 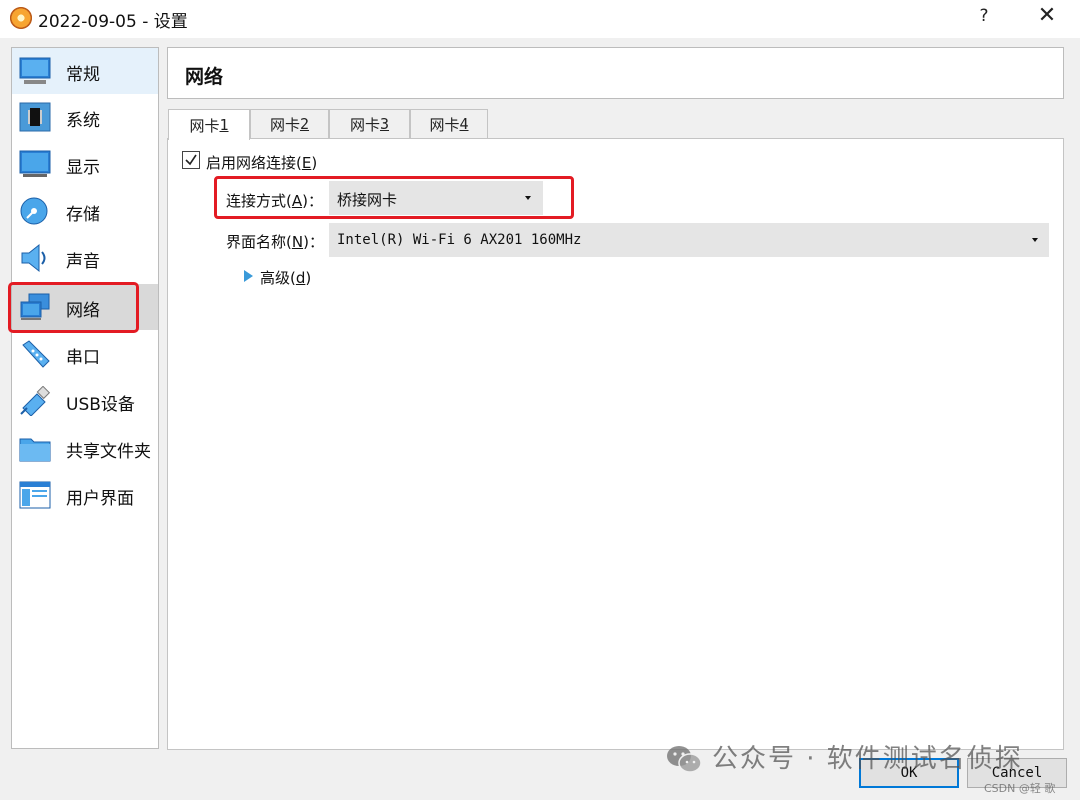 What do you see at coordinates (204, 77) in the screenshot?
I see `page-title: 网络` at bounding box center [204, 77].